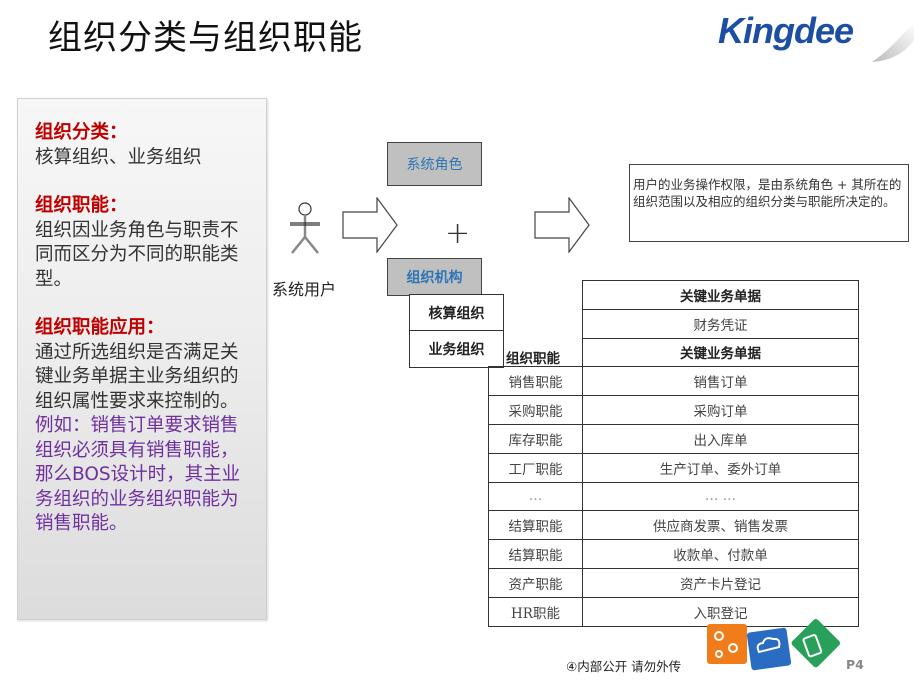  I want to click on table-cell: 资产职能, so click(535, 582).